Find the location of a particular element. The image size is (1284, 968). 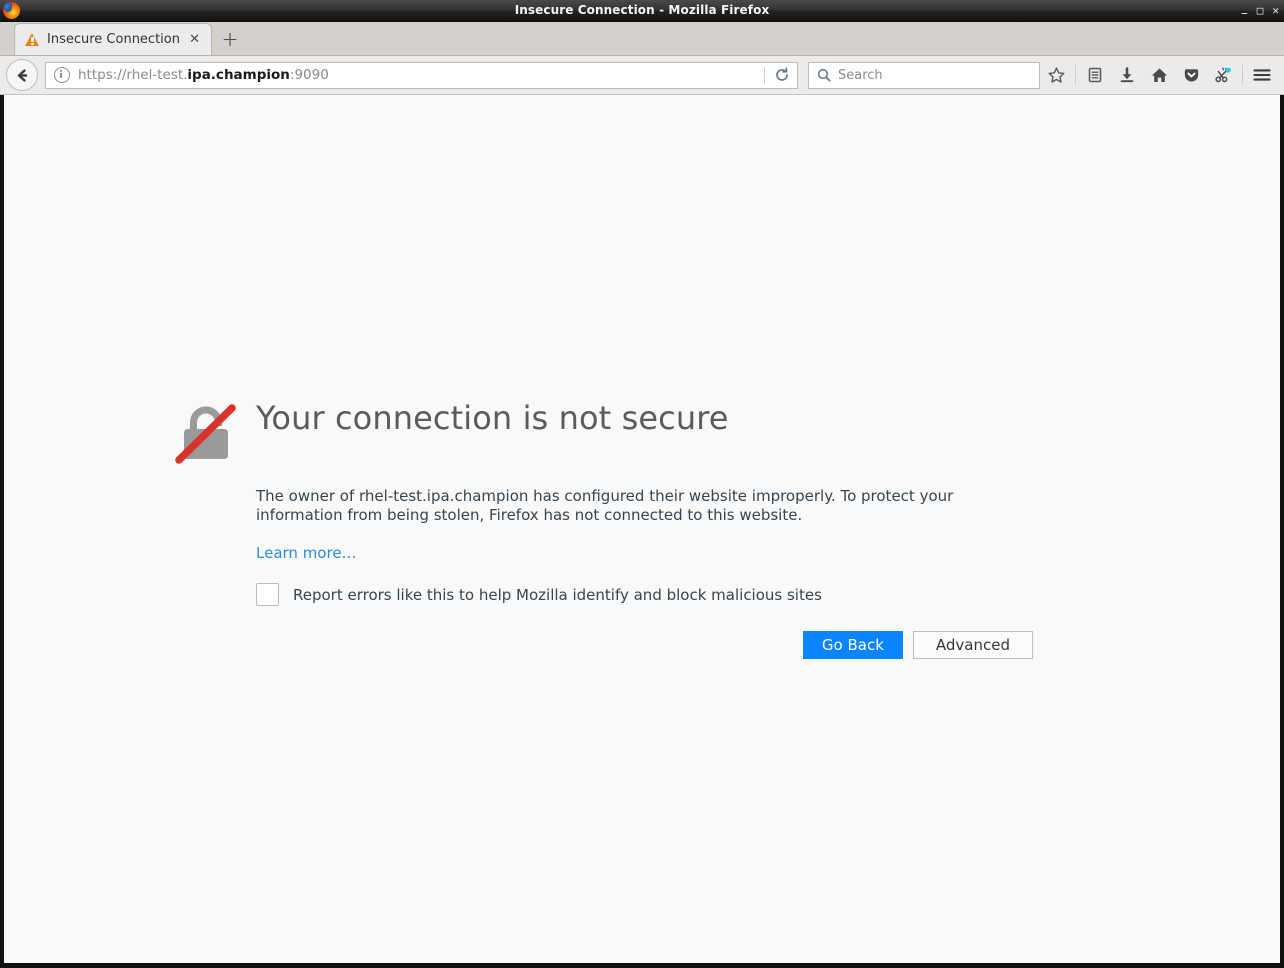

advanced-button: Advanced is located at coordinates (972, 645).